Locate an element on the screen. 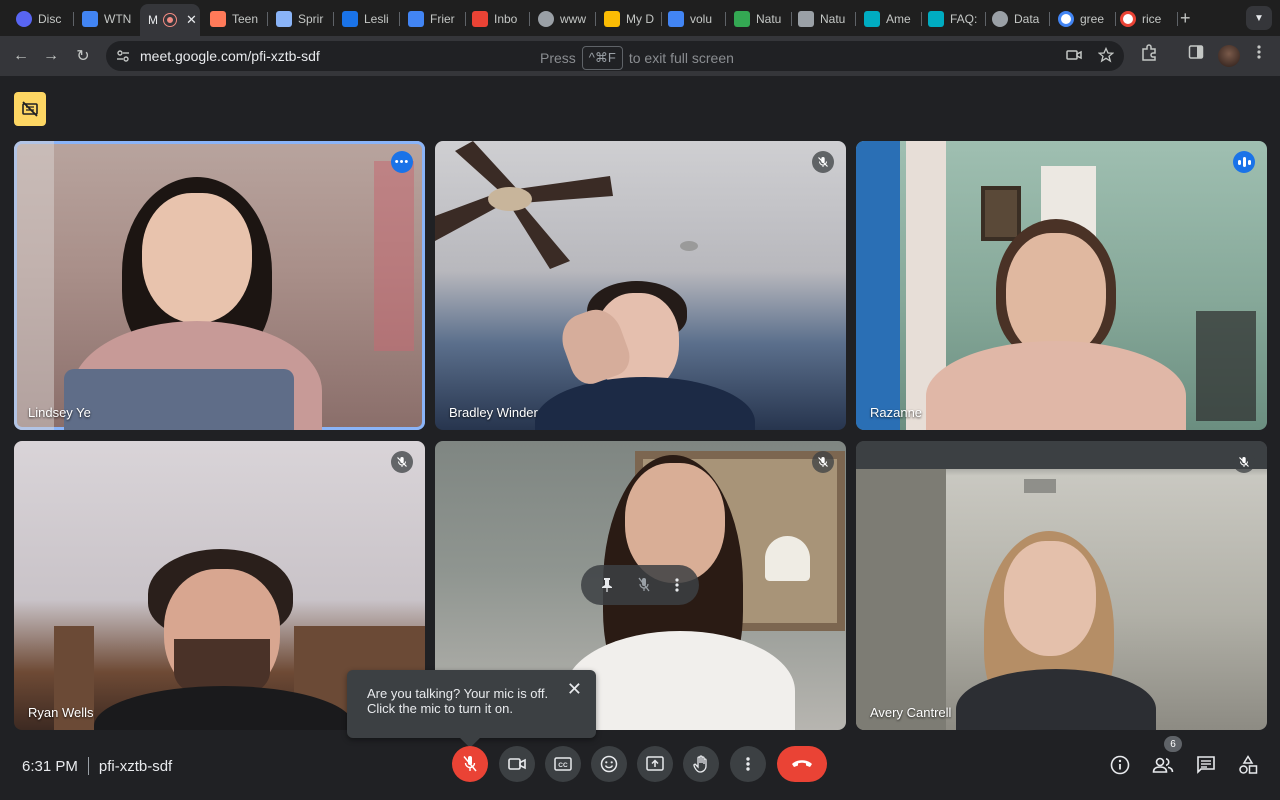 The width and height of the screenshot is (1280, 800). more-horizontal-icon: ••• is located at coordinates (402, 162).